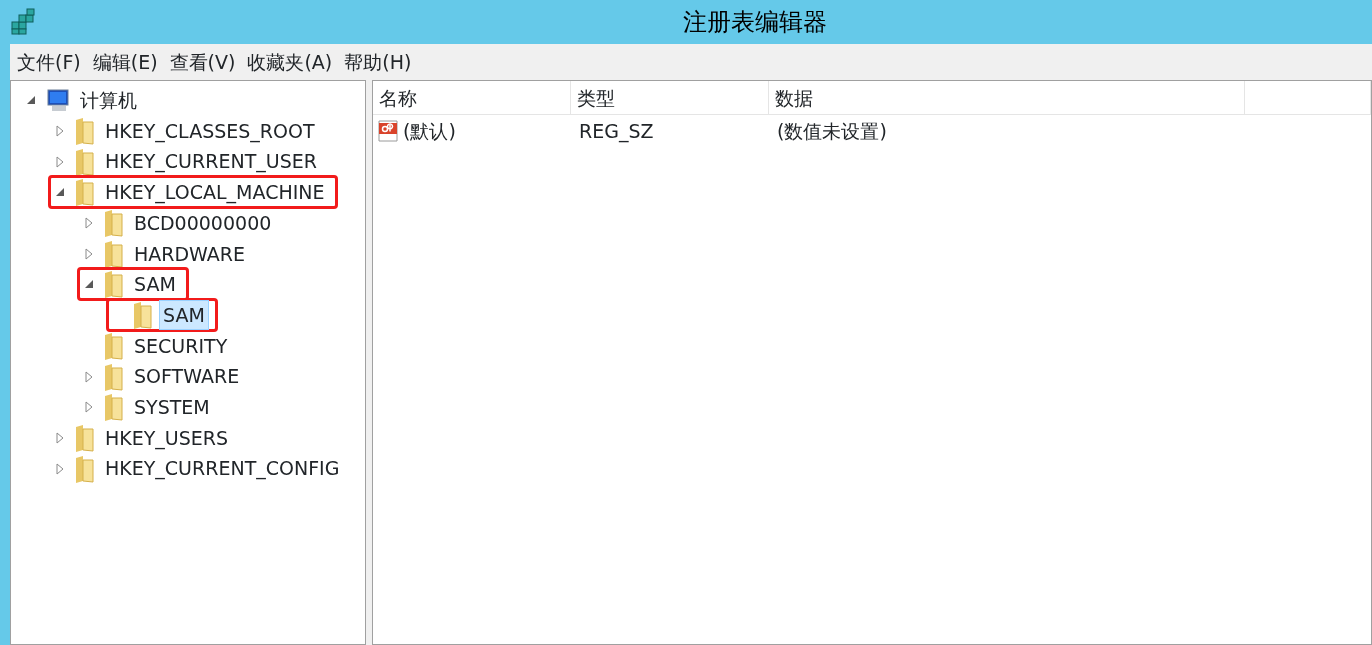  What do you see at coordinates (378, 62) in the screenshot?
I see `menu-item: 帮助(H)` at bounding box center [378, 62].